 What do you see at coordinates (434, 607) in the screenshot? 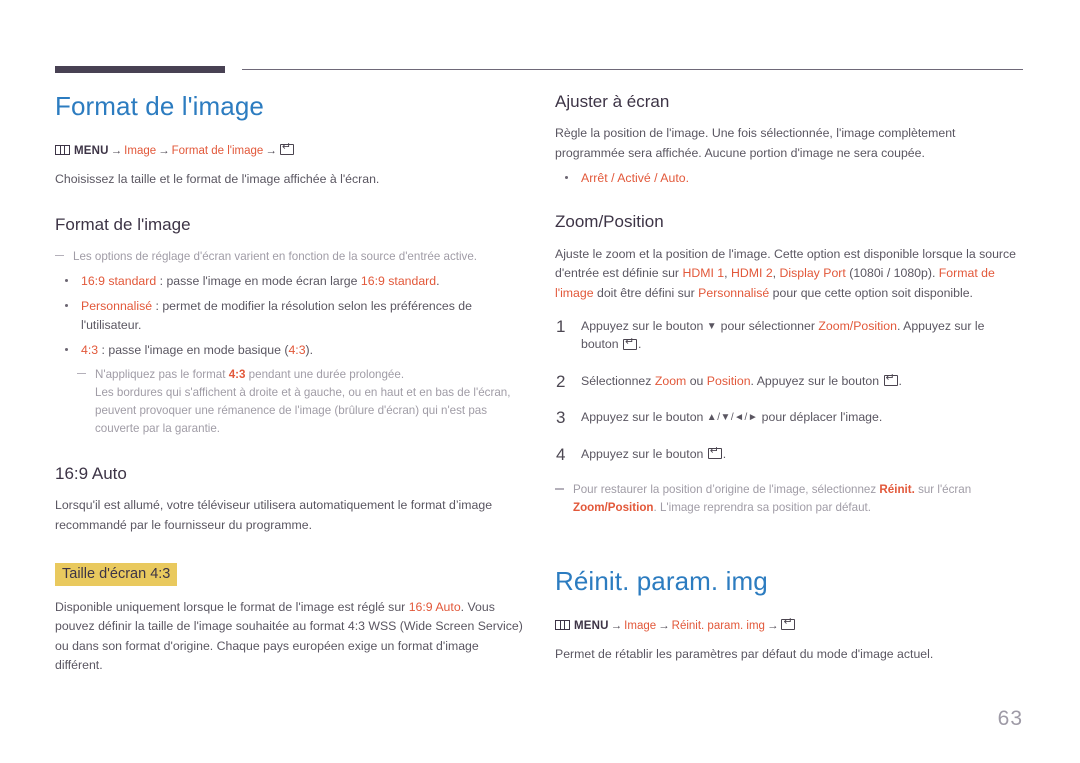
I see `paragraph-accent-169-auto: 16:9 Auto` at bounding box center [434, 607].